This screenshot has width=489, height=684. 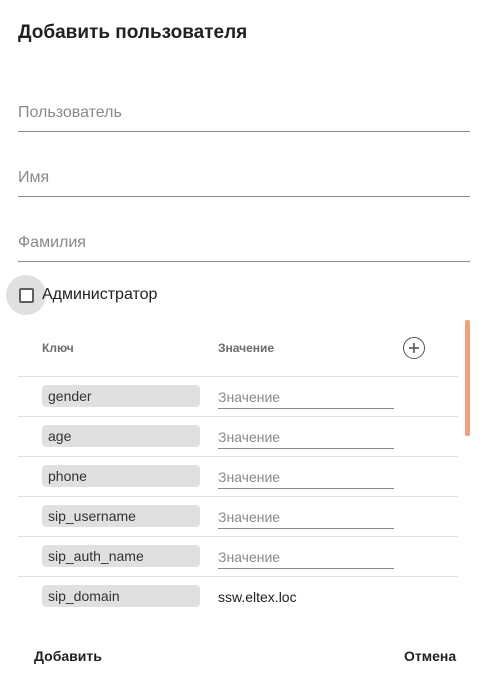 I want to click on dialog-title: Добавить пользователя, so click(x=133, y=32).